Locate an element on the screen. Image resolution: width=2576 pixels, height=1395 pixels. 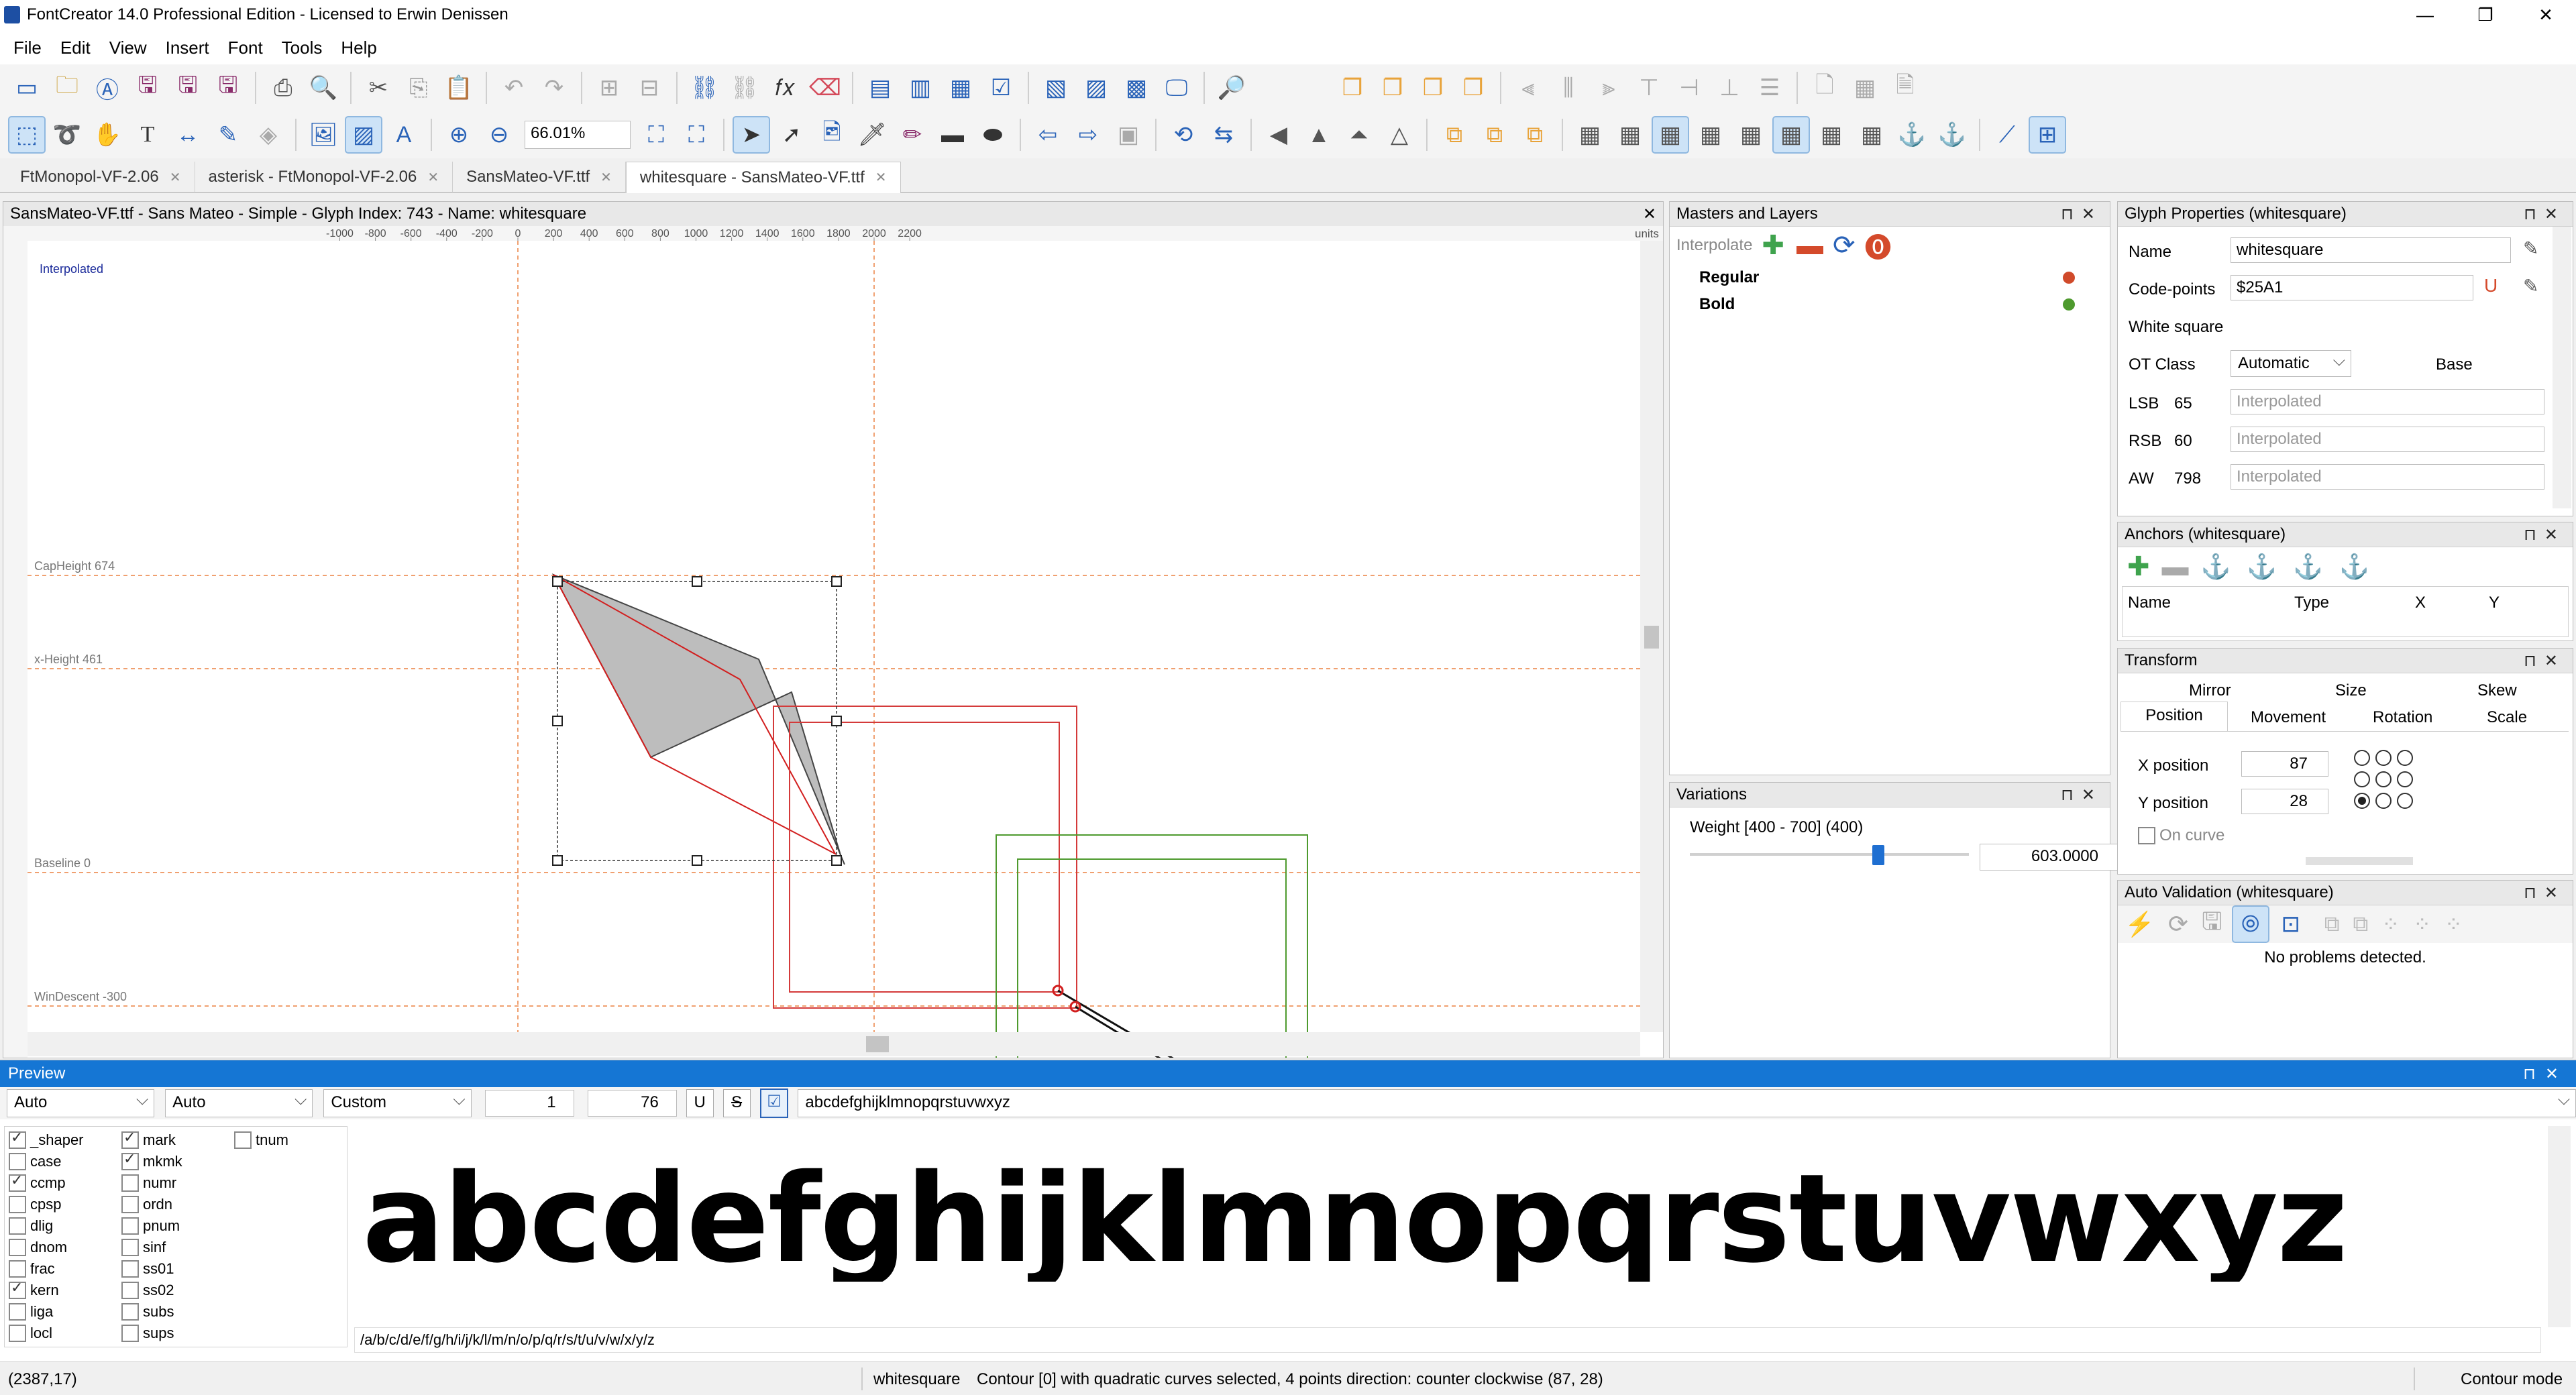
properties-scrollbar is located at coordinates (2562, 367).